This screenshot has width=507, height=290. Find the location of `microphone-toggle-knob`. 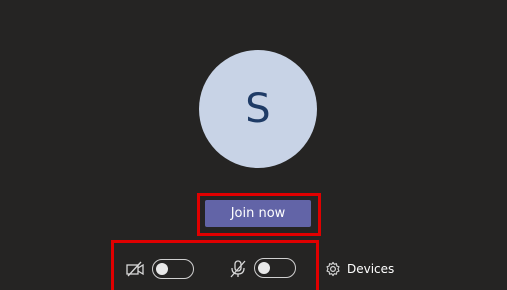

microphone-toggle-knob is located at coordinates (264, 267).